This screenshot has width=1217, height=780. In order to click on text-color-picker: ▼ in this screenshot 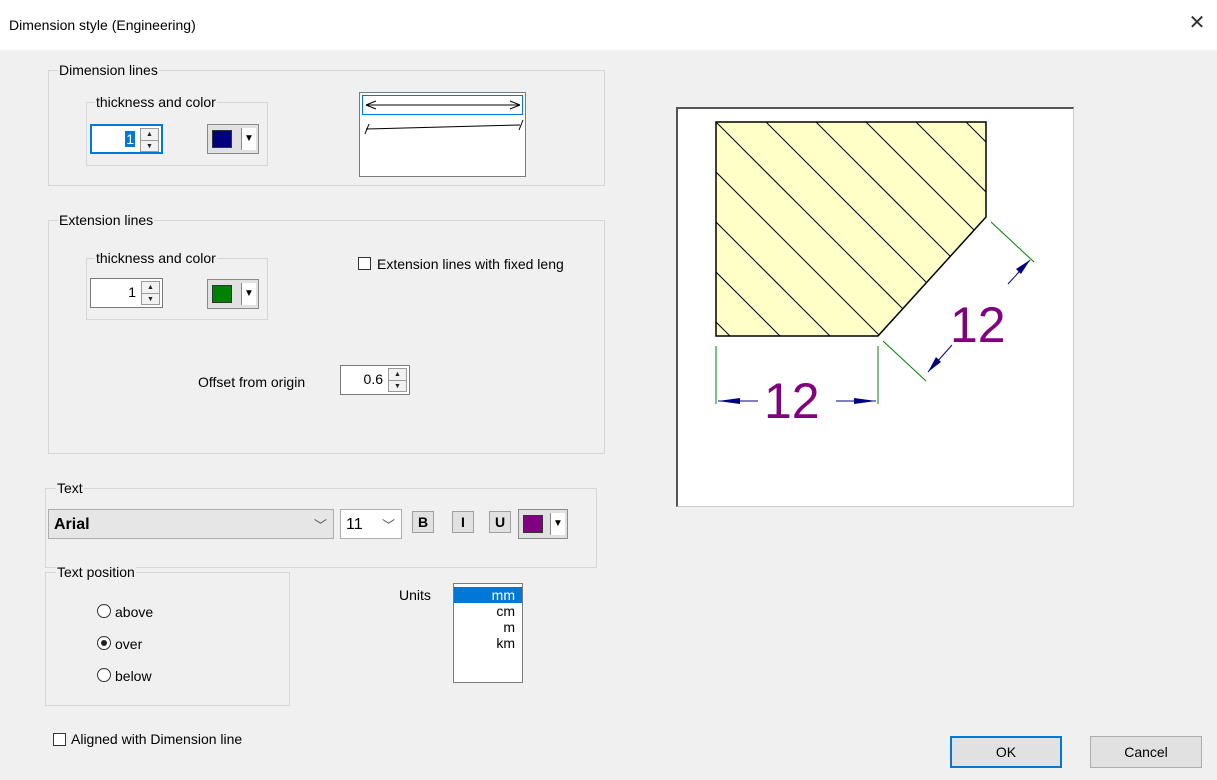, I will do `click(543, 524)`.